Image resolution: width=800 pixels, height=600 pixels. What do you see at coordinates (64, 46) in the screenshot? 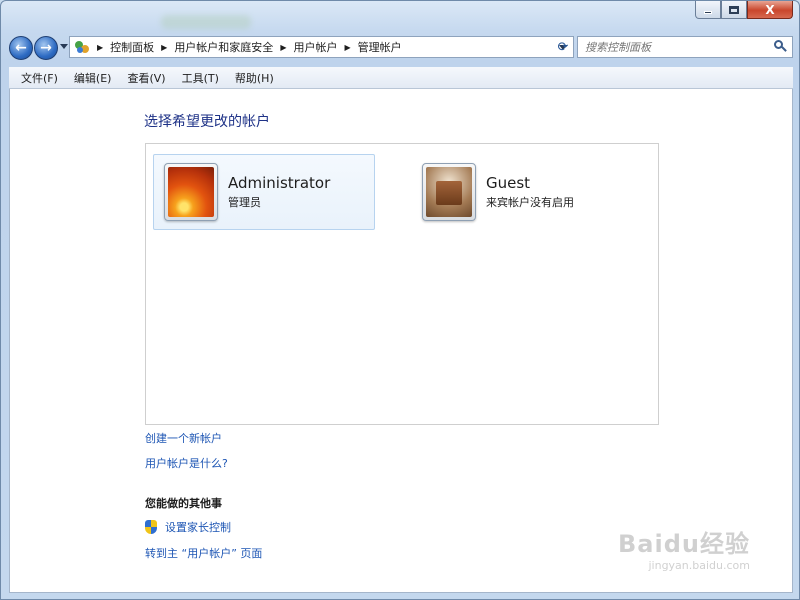
I see `recent-pages-dropdown` at bounding box center [64, 46].